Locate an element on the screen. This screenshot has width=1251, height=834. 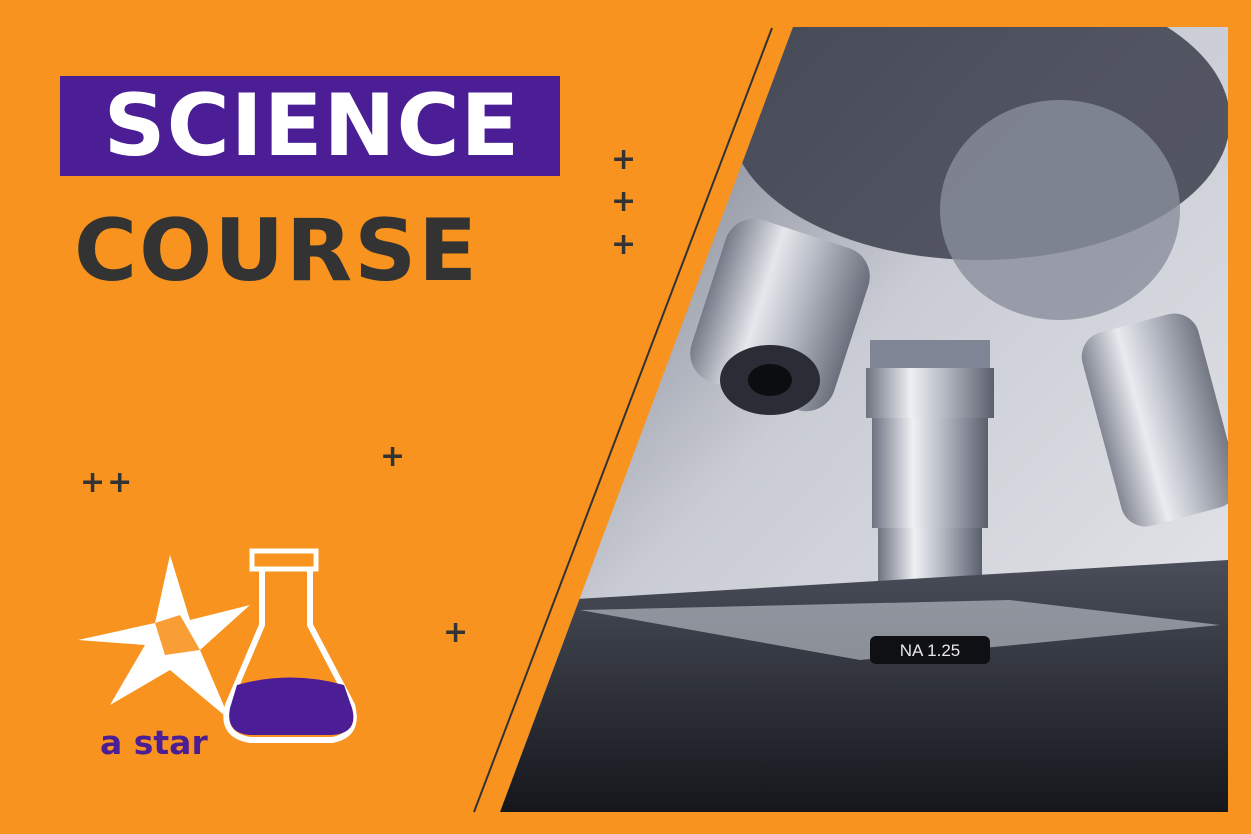
flask-icon is located at coordinates (290, 645).